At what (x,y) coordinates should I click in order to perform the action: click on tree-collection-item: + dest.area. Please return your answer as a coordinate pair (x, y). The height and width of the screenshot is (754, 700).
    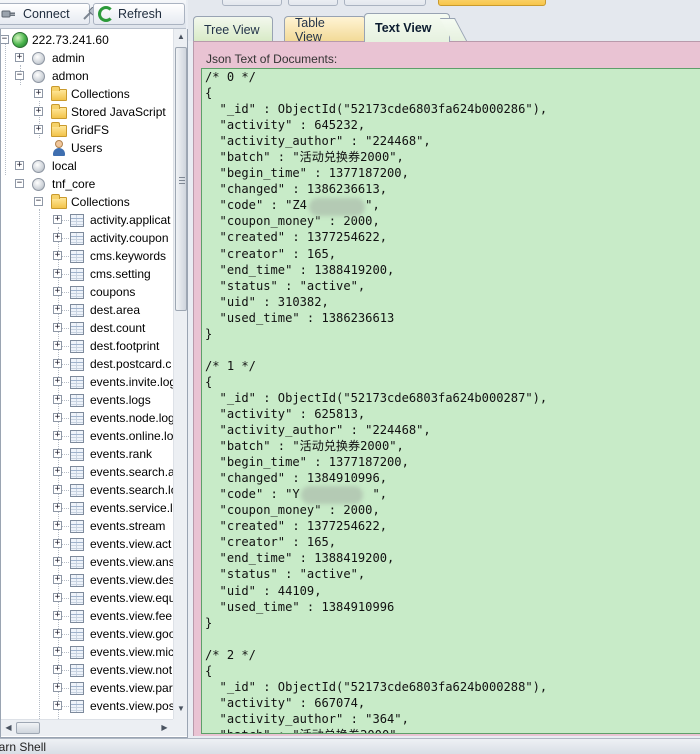
    Looking at the image, I should click on (87, 310).